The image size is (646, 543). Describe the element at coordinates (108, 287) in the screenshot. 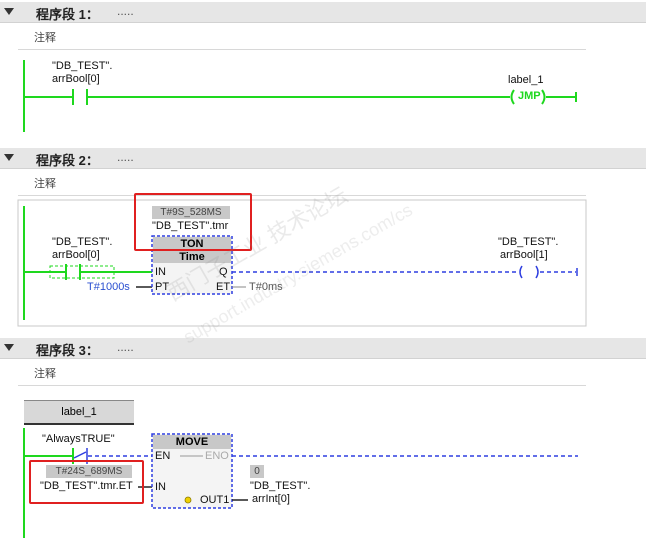

I see `net2-pt-value: T#1000s` at that location.